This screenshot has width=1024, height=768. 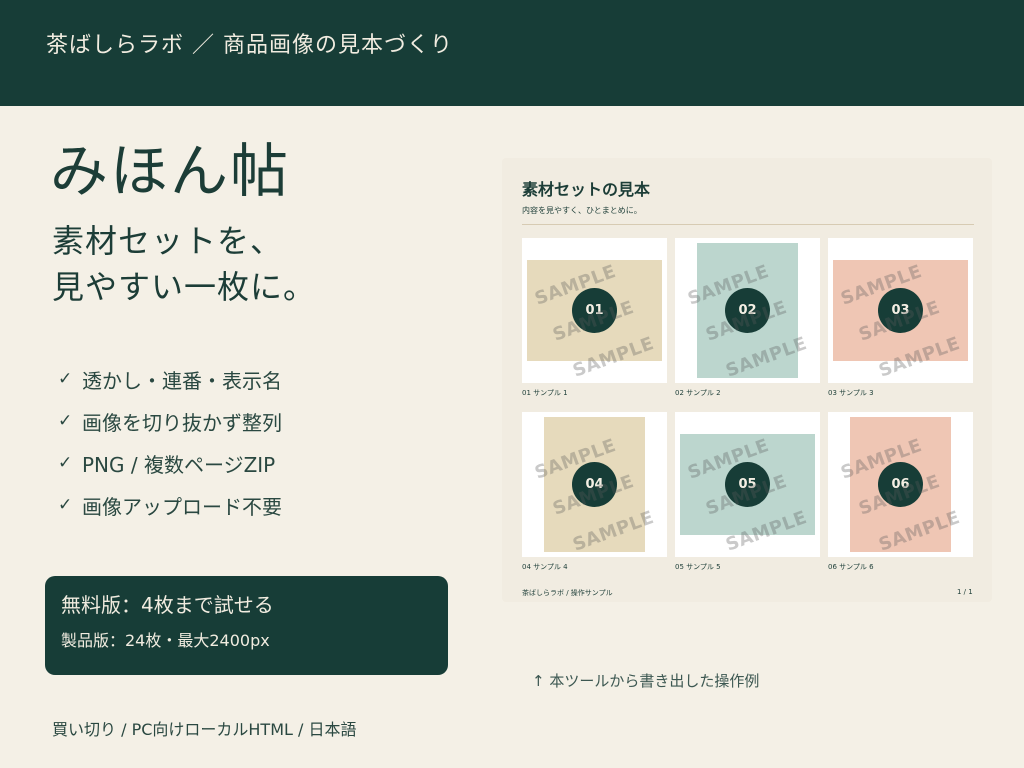 What do you see at coordinates (184, 287) in the screenshot?
I see `subtitle-line-2: 見やすい一枚に。` at bounding box center [184, 287].